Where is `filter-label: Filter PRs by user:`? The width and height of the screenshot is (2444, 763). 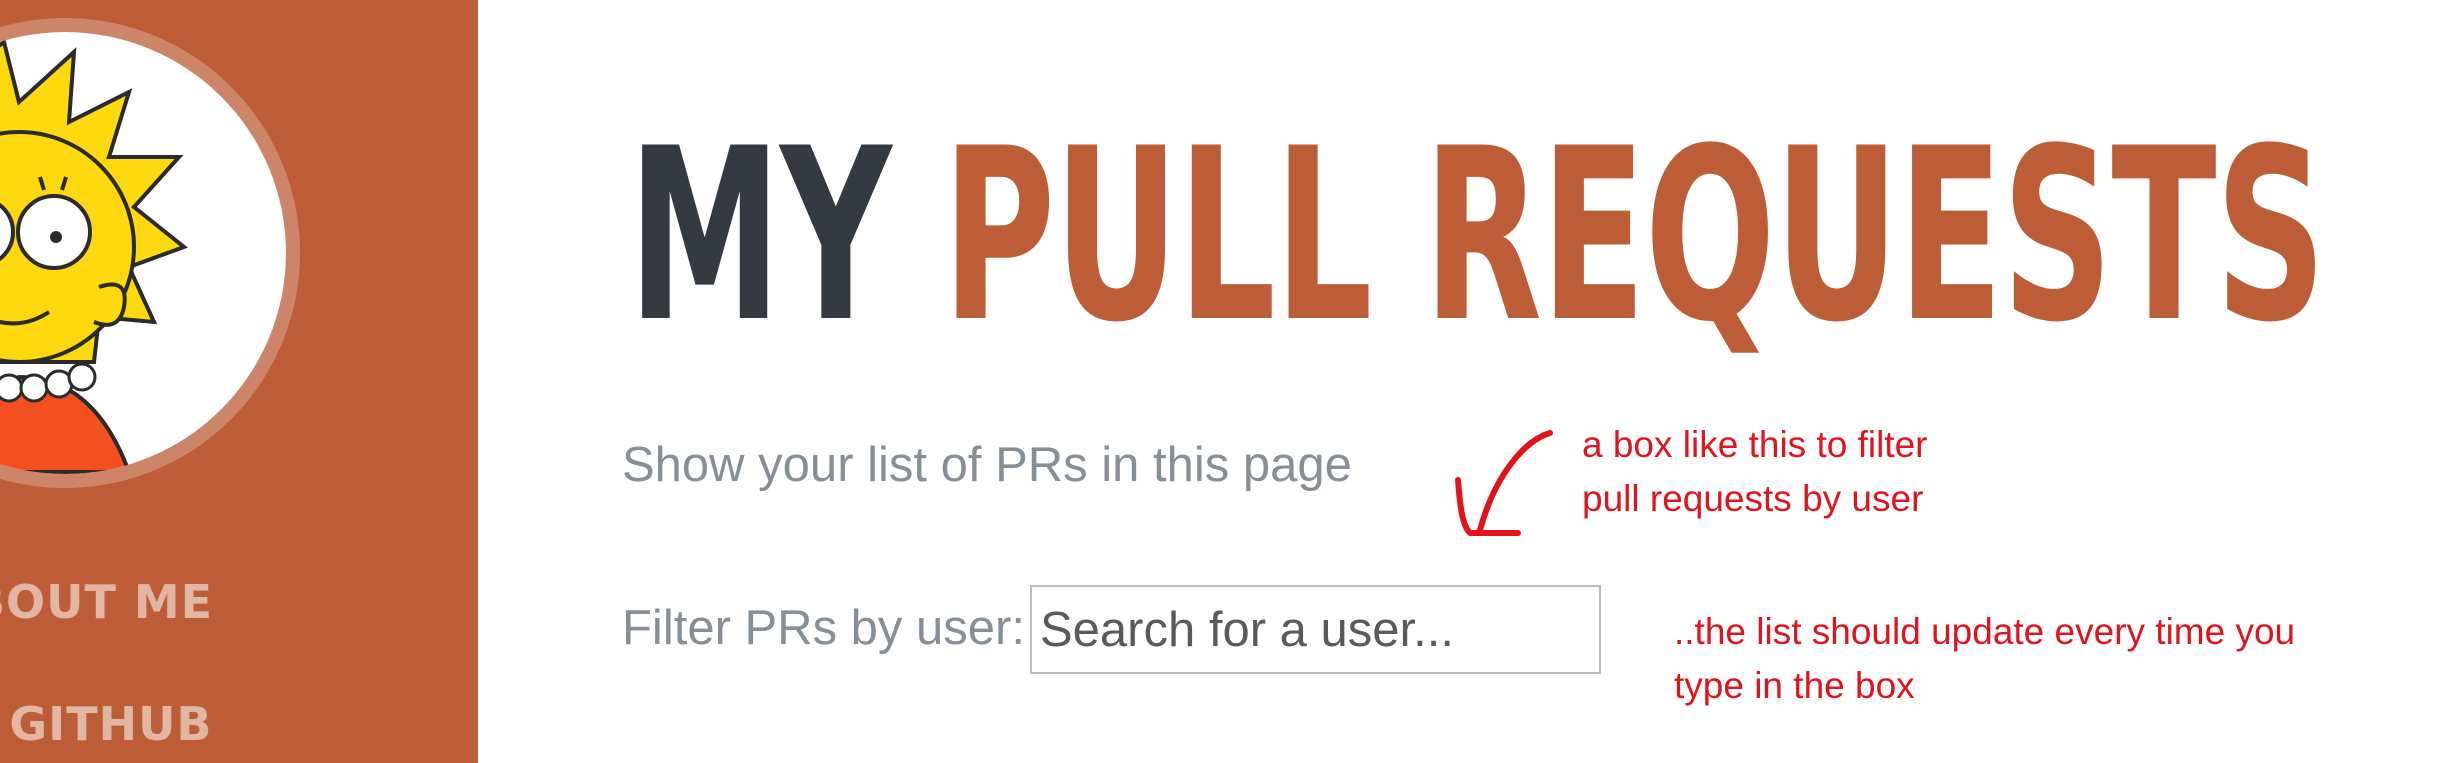 filter-label: Filter PRs by user: is located at coordinates (823, 628).